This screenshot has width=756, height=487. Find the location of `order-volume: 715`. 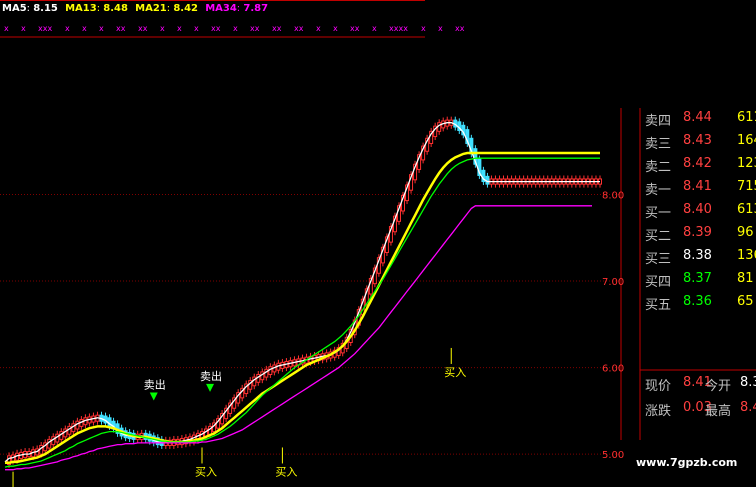

order-volume: 715 is located at coordinates (746, 186).